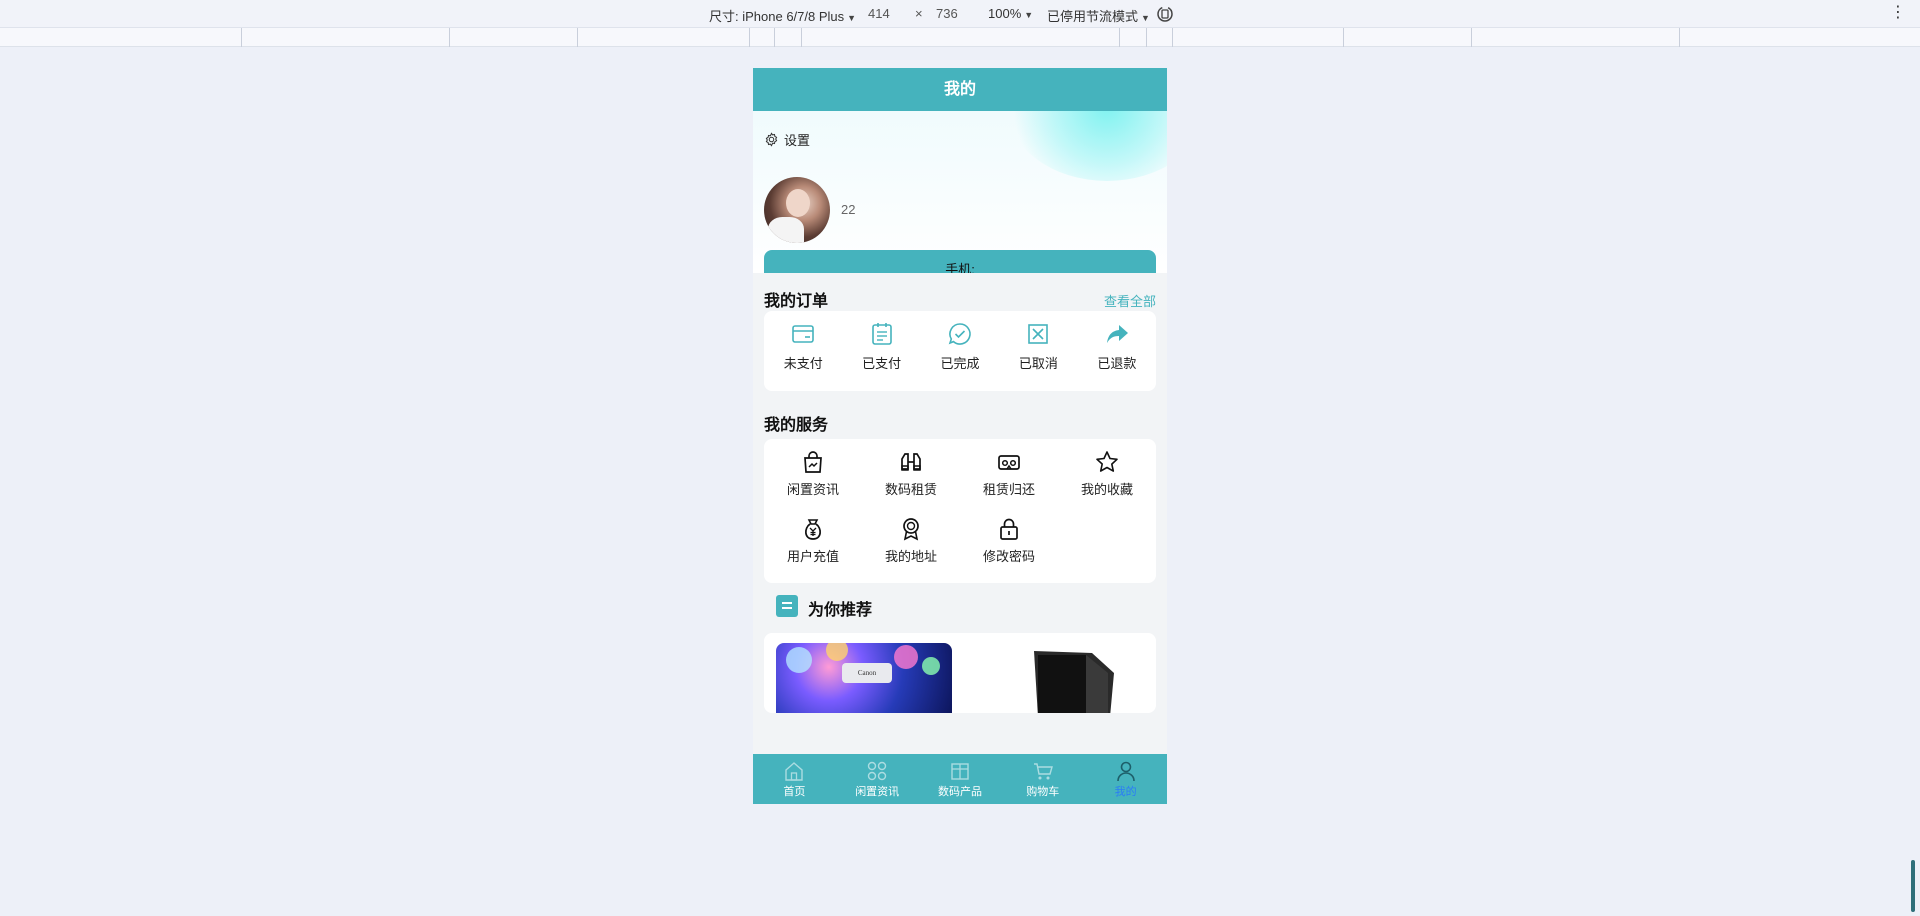 The image size is (1920, 916). Describe the element at coordinates (1130, 300) in the screenshot. I see `view-all-link: 查看全部` at that location.